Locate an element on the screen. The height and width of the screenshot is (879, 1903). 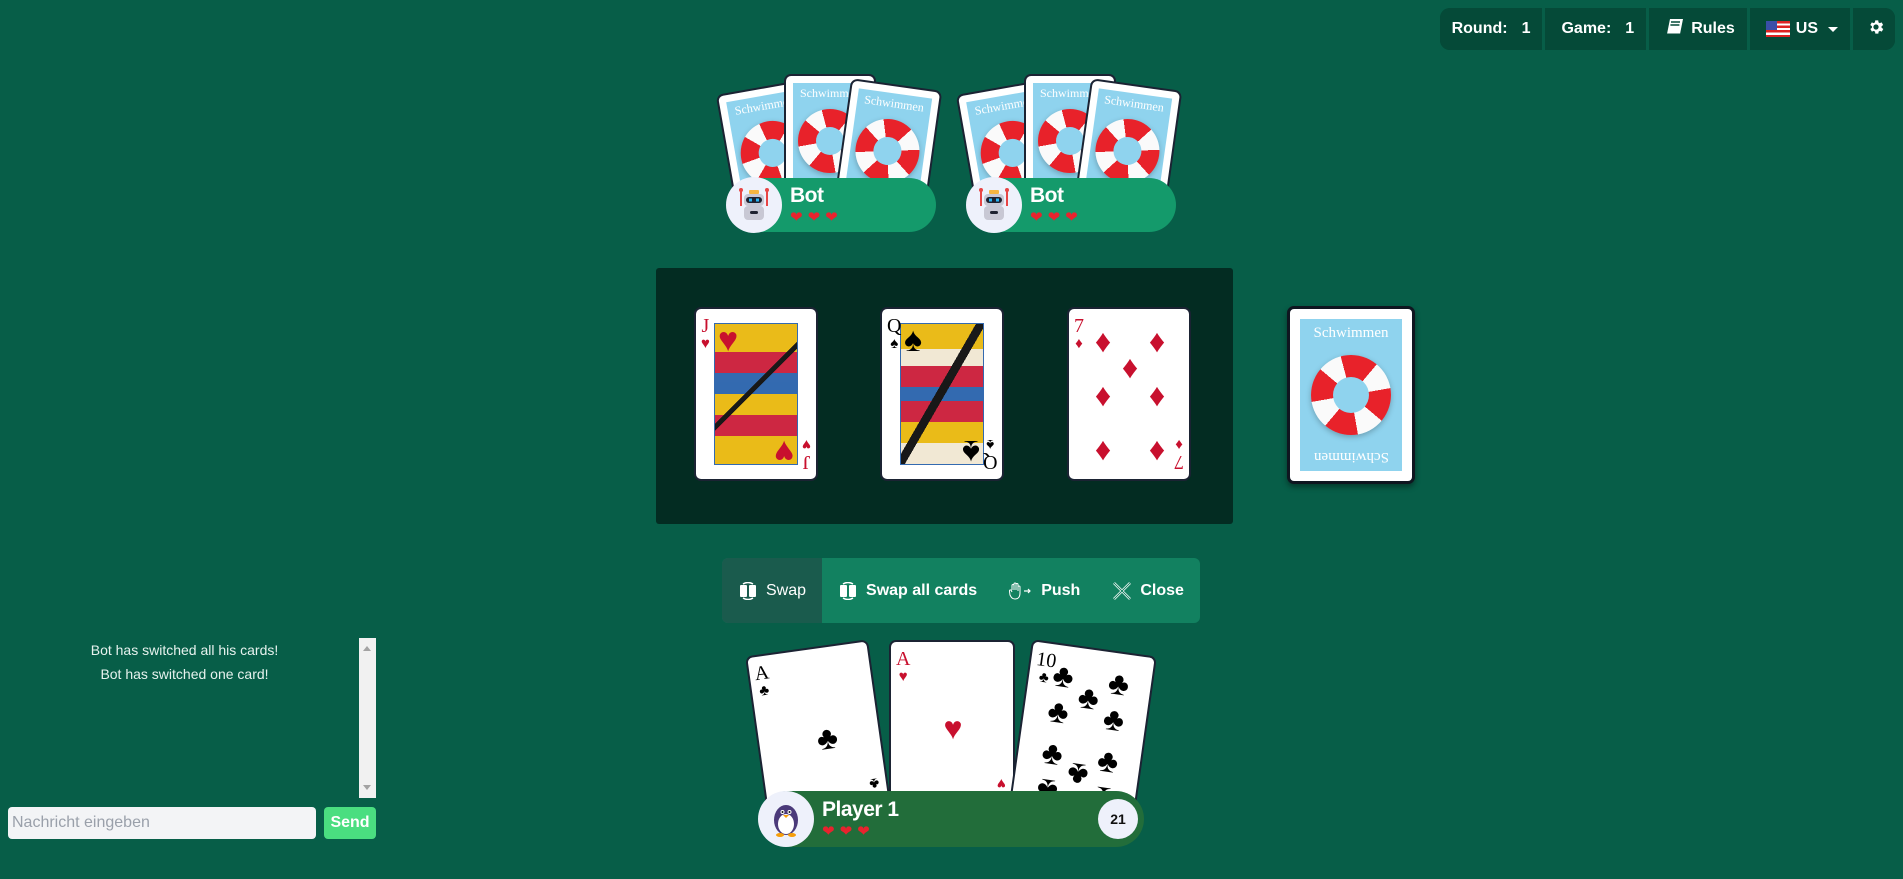
swap-all-cards-button: Swap all cards is located at coordinates (907, 590).